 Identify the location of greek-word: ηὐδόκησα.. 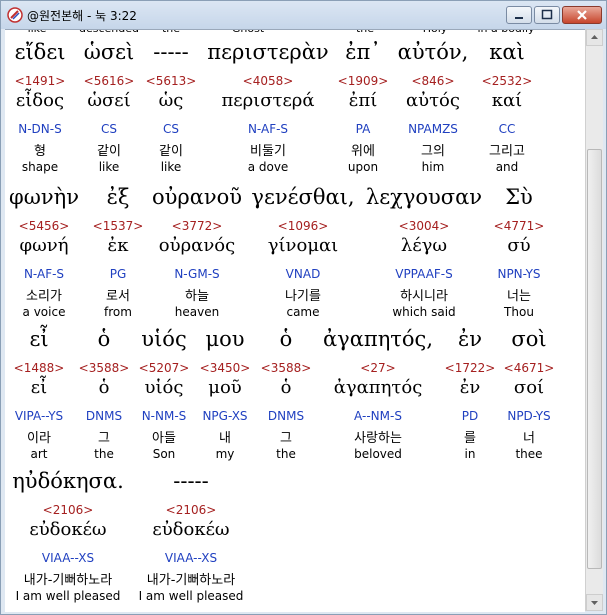
(69, 481).